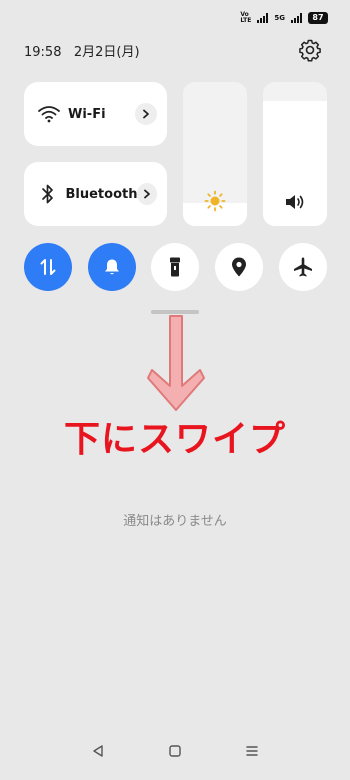 This screenshot has width=350, height=780. I want to click on bell-icon, so click(112, 267).